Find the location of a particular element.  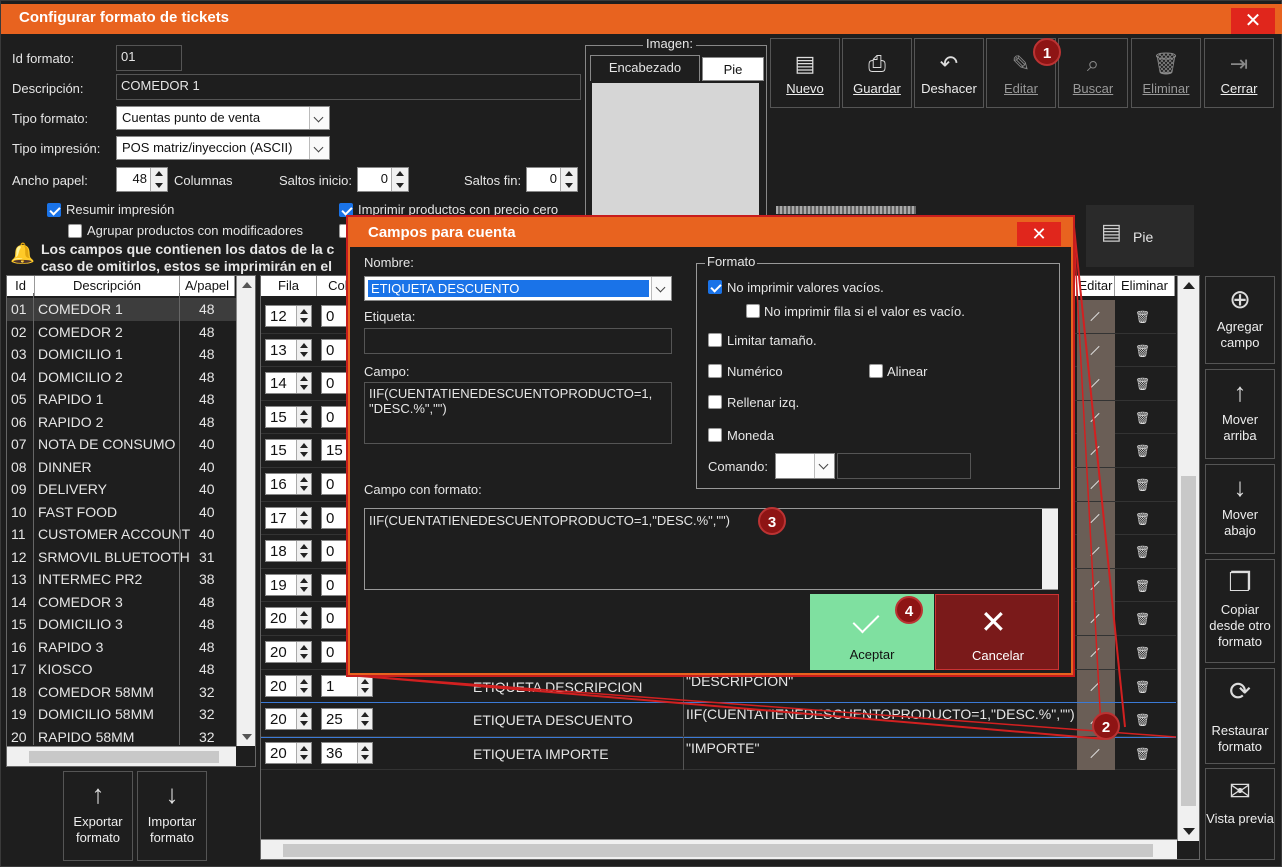

limitar-checkbox is located at coordinates (715, 340).